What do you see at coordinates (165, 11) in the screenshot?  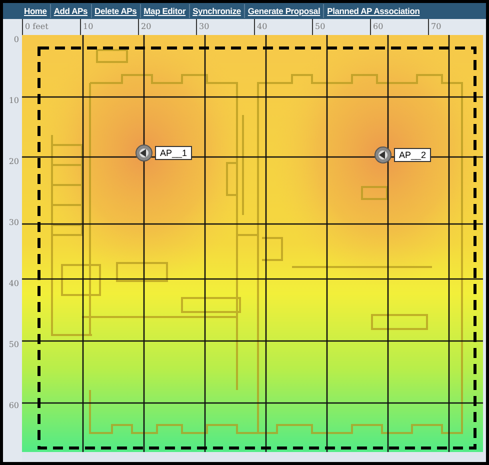 I see `nav-link: Map Editor` at bounding box center [165, 11].